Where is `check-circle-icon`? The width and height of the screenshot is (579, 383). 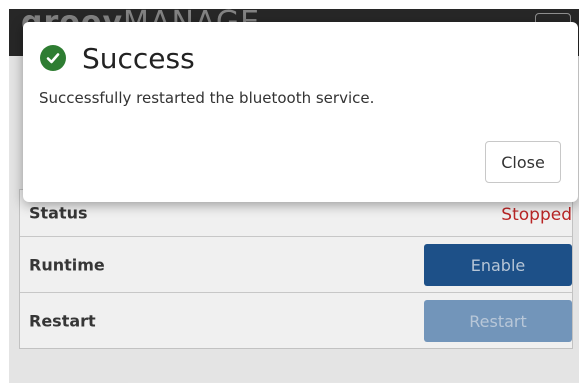
check-circle-icon is located at coordinates (53, 58).